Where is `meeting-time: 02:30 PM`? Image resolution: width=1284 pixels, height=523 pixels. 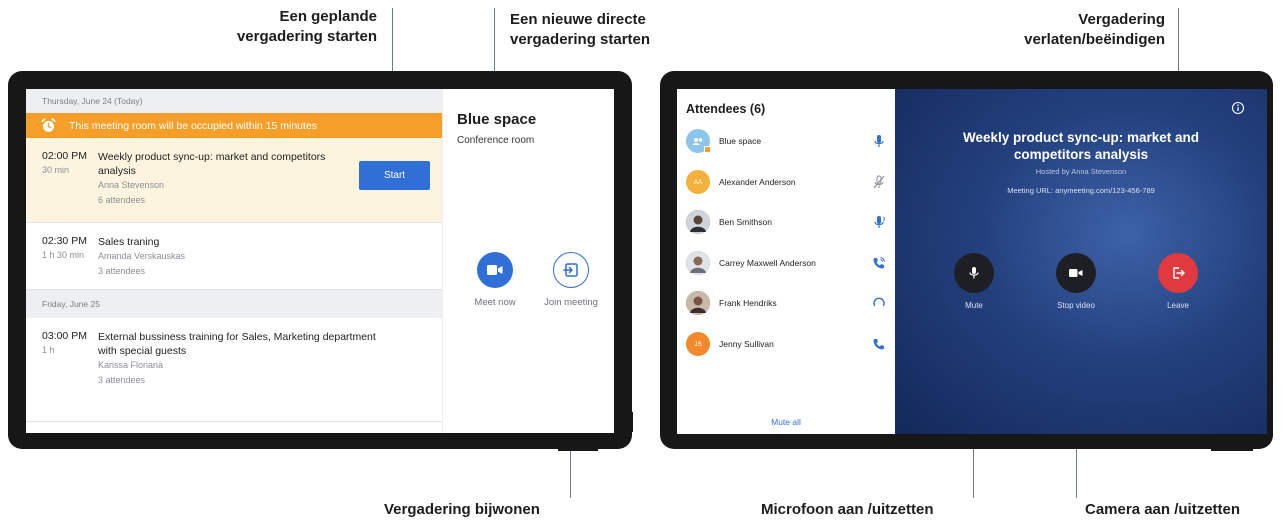 meeting-time: 02:30 PM is located at coordinates (64, 241).